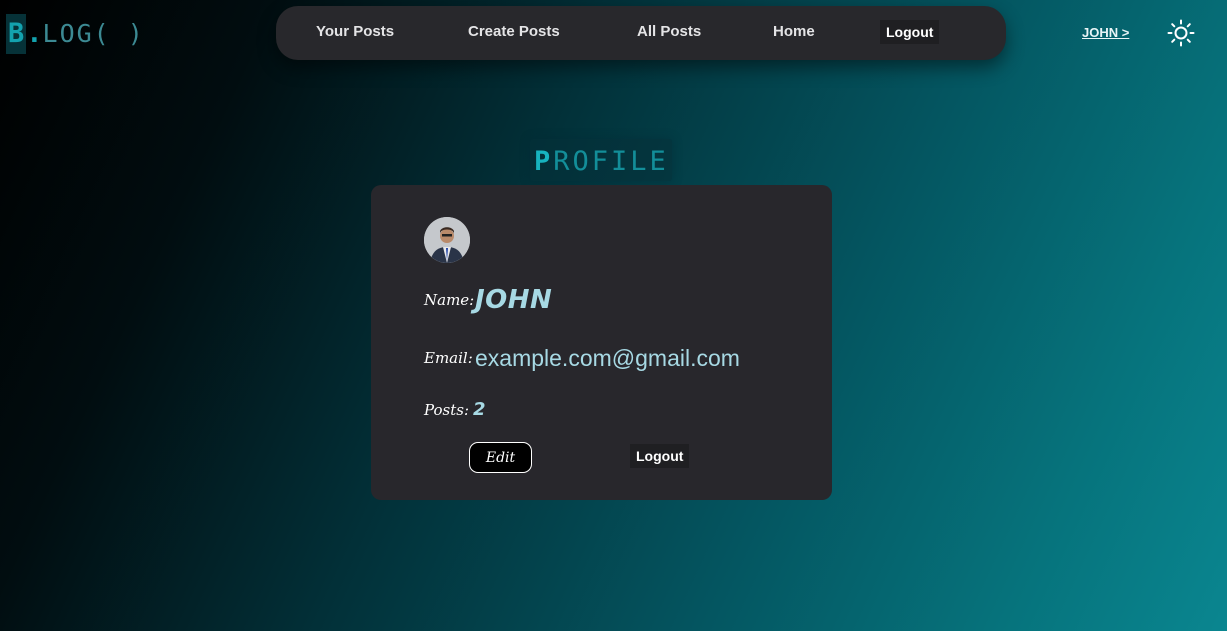 This screenshot has height=631, width=1227. Describe the element at coordinates (910, 32) in the screenshot. I see `nav-logout-button: Logout` at that location.